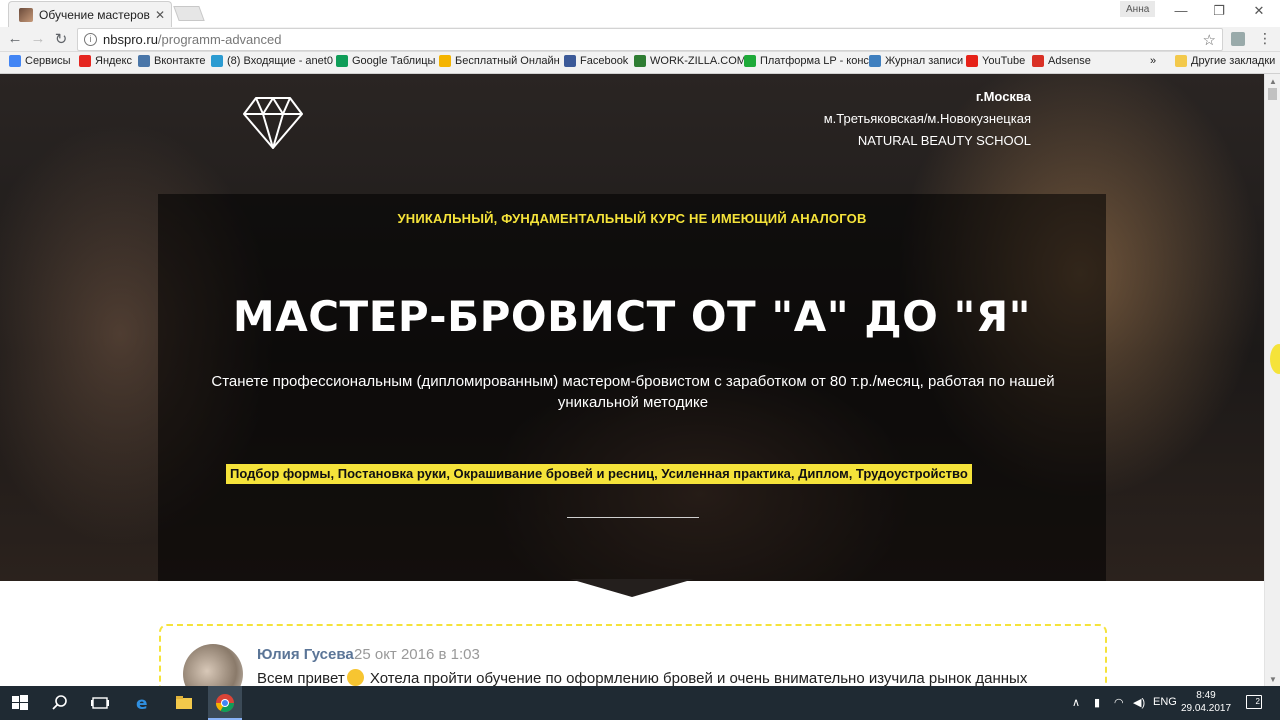  What do you see at coordinates (1265, 38) in the screenshot?
I see `browser-menu-icon: ⋮` at bounding box center [1265, 38].